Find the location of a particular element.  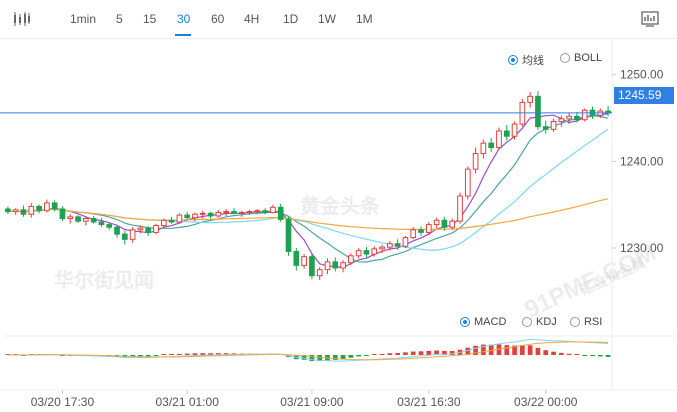

indicator-ma-toggle: 均线 is located at coordinates (526, 60).